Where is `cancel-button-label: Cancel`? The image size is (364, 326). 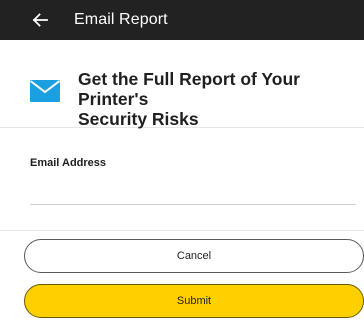 cancel-button-label: Cancel is located at coordinates (194, 256).